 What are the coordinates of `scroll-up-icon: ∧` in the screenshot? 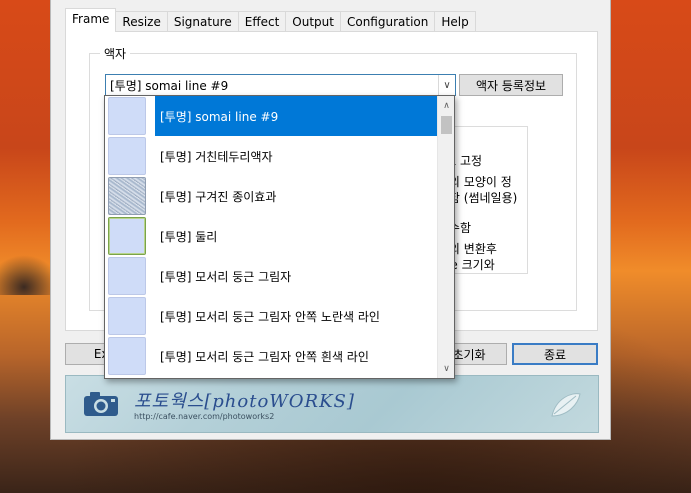 It's located at (446, 105).